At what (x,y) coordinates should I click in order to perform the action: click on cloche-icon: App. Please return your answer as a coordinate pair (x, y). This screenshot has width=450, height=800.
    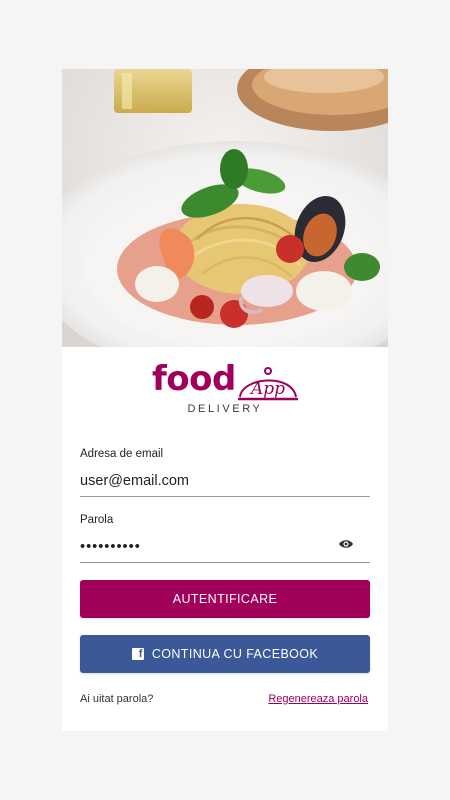
    Looking at the image, I should click on (268, 384).